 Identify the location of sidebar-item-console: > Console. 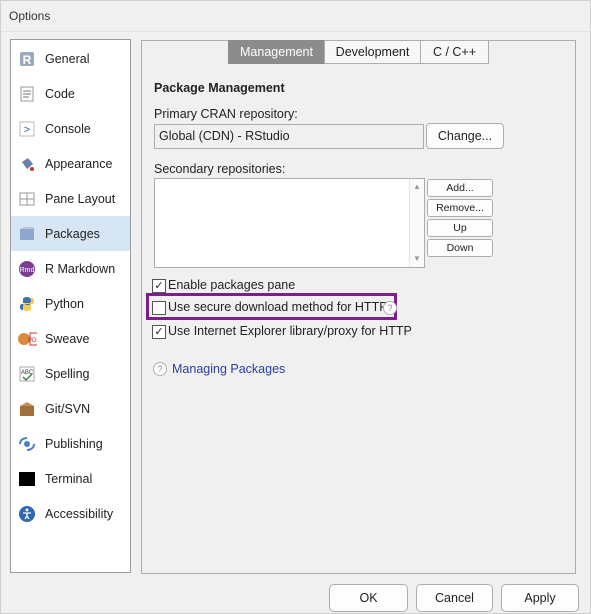
(70, 128).